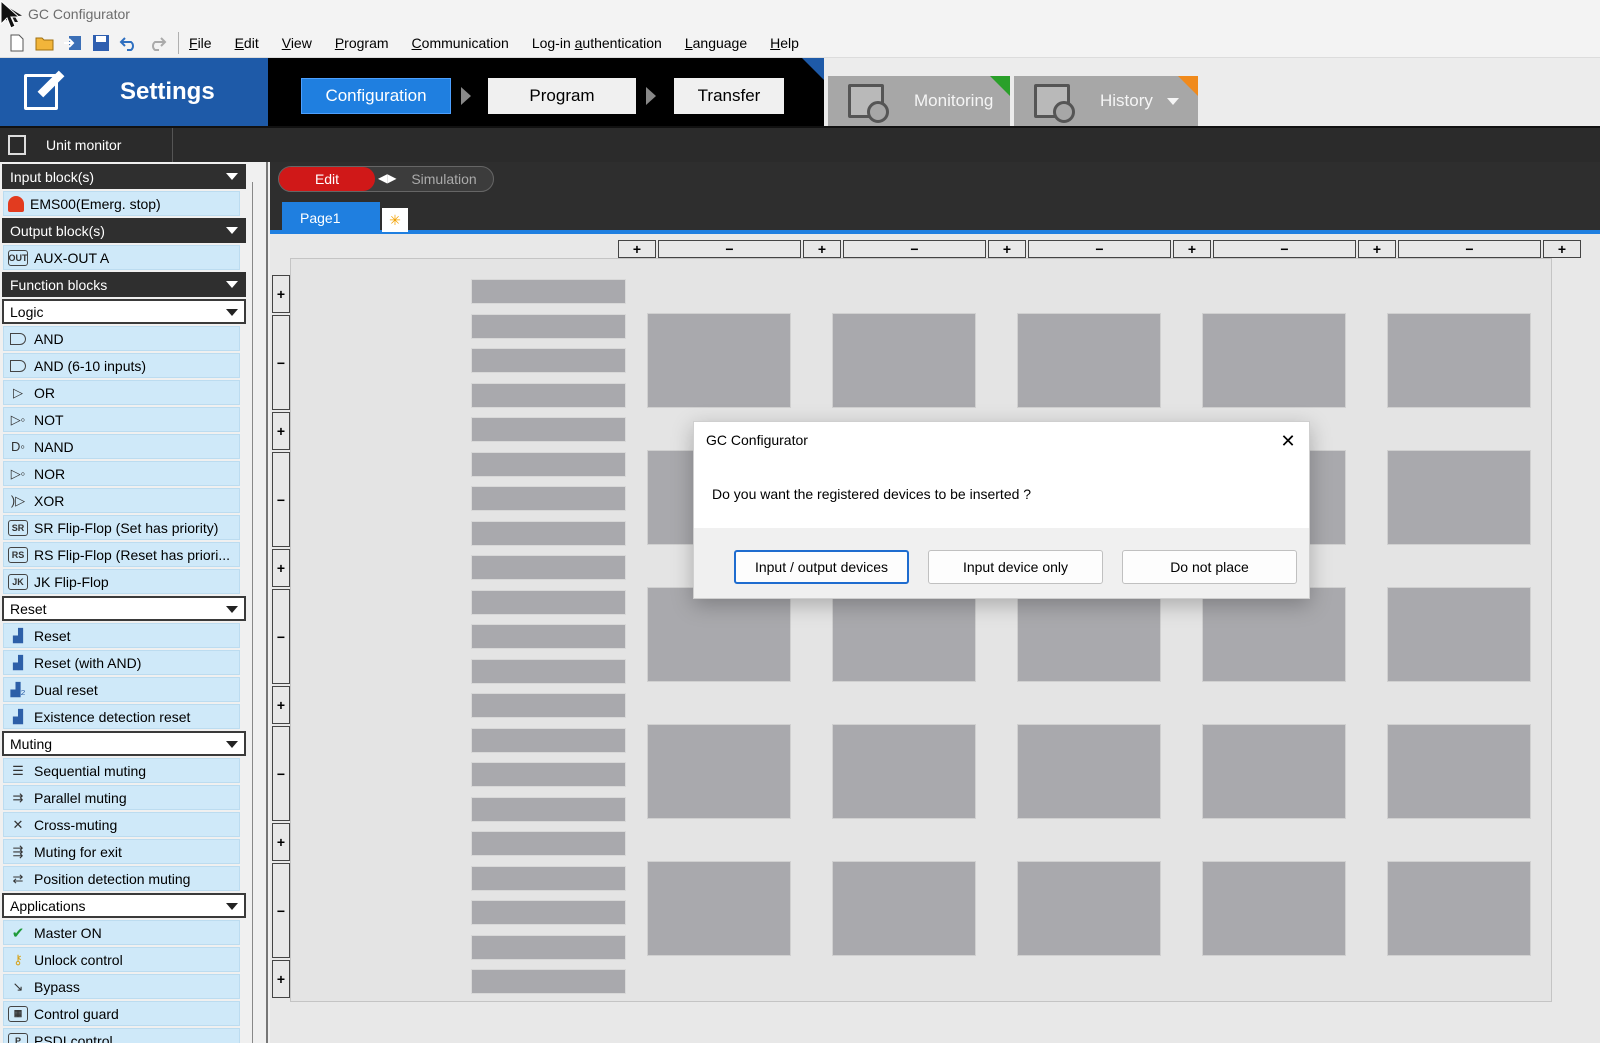  Describe the element at coordinates (327, 179) in the screenshot. I see `edit-mode-button: Edit` at that location.